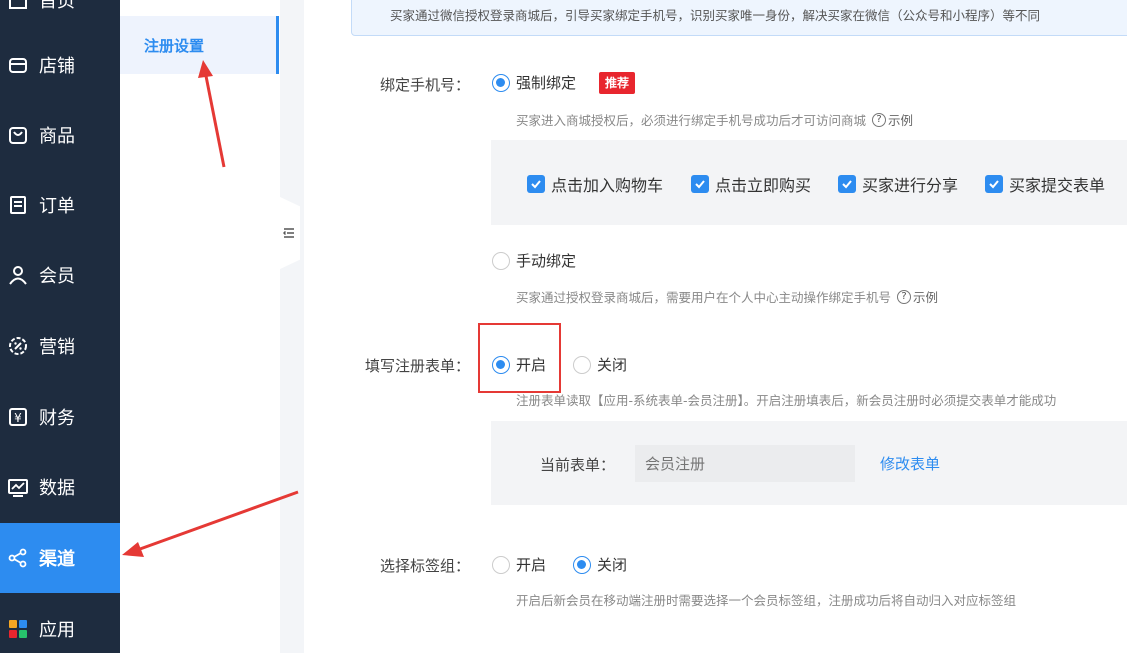 This screenshot has height=653, width=1127. What do you see at coordinates (18, 487) in the screenshot?
I see `chart-icon` at bounding box center [18, 487].